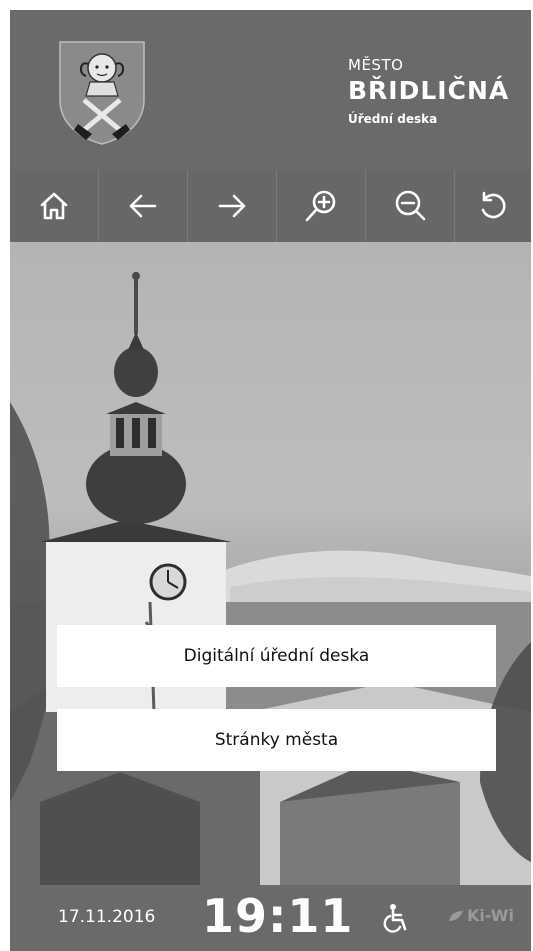  Describe the element at coordinates (490, 915) in the screenshot. I see `brand-text: Ki-Wi` at that location.